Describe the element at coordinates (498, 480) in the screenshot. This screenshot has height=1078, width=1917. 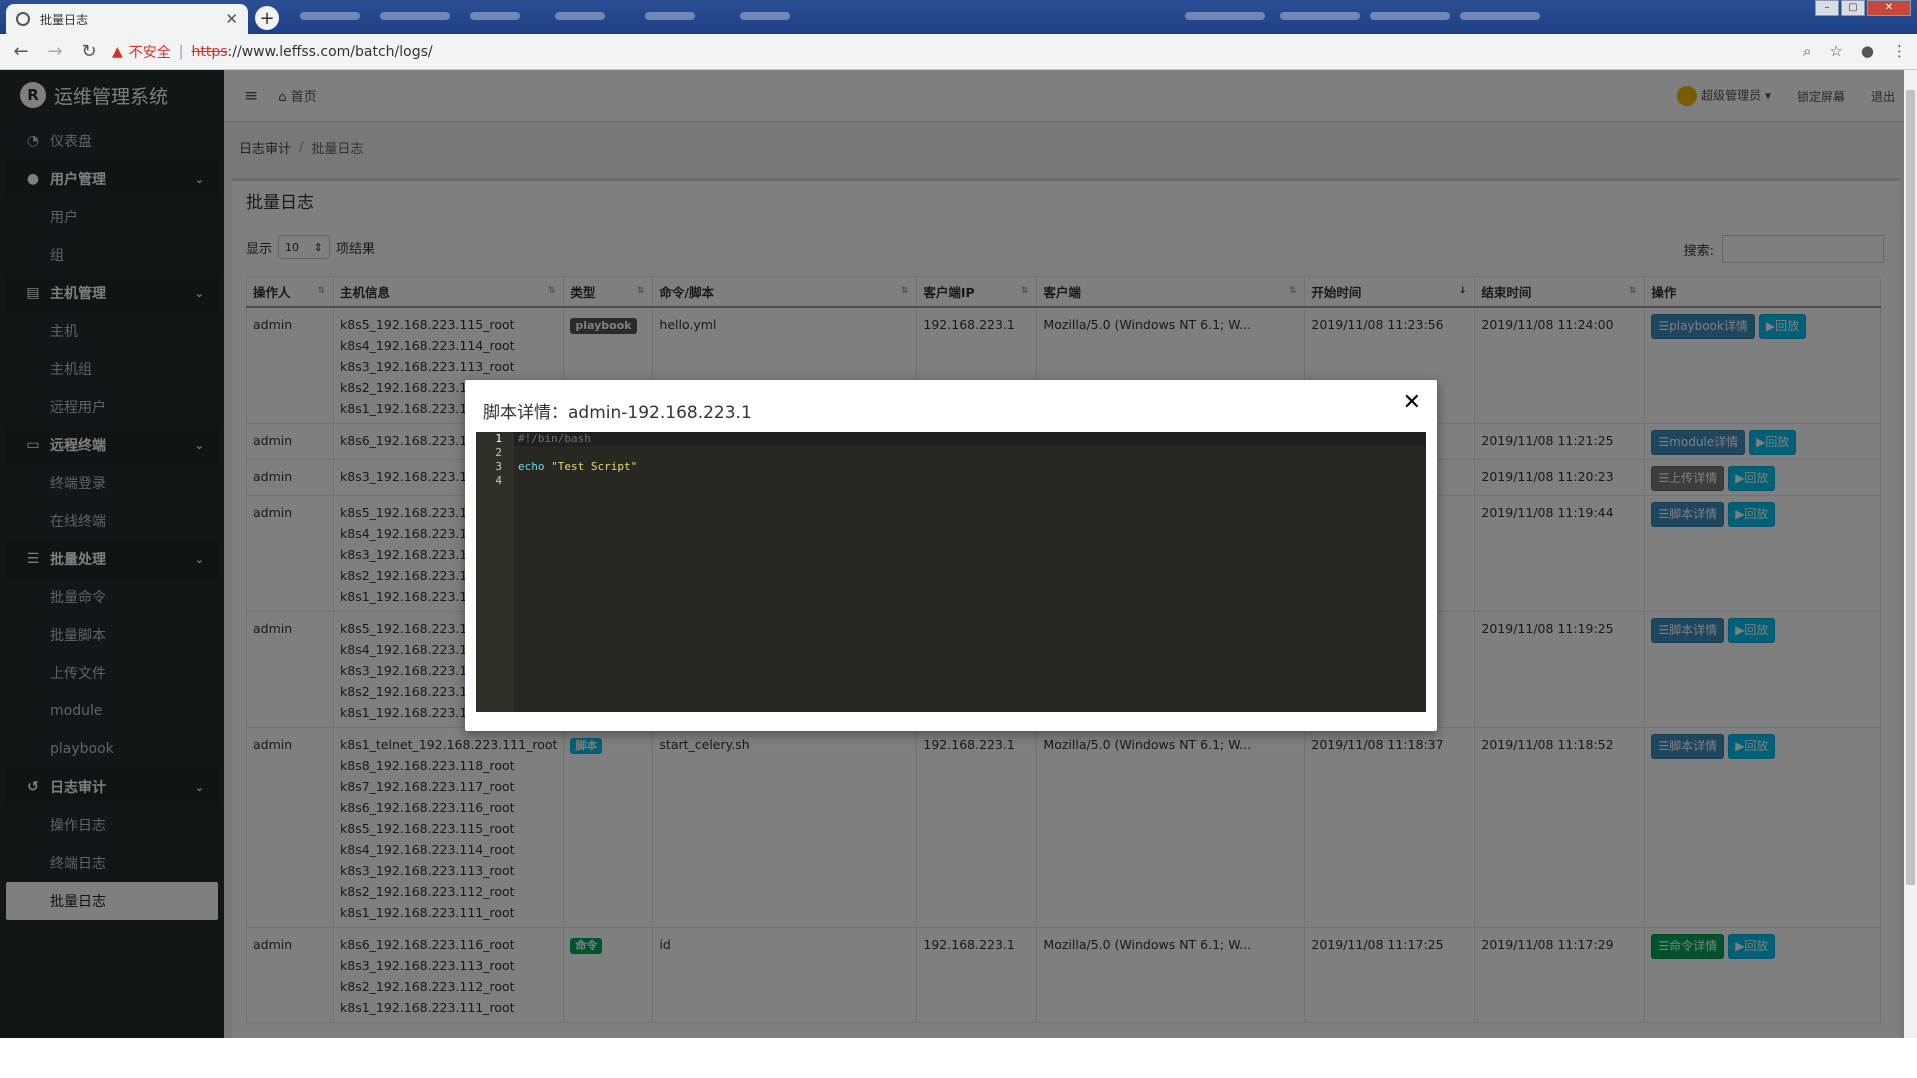
I see `line-number: 4` at that location.